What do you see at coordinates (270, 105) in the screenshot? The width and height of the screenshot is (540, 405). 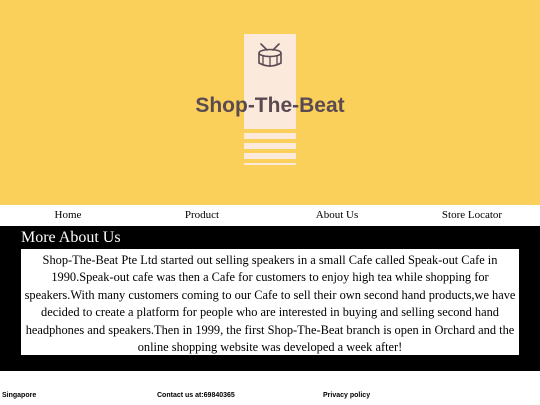 I see `brand-logo-text: Shop-The-Beat` at bounding box center [270, 105].